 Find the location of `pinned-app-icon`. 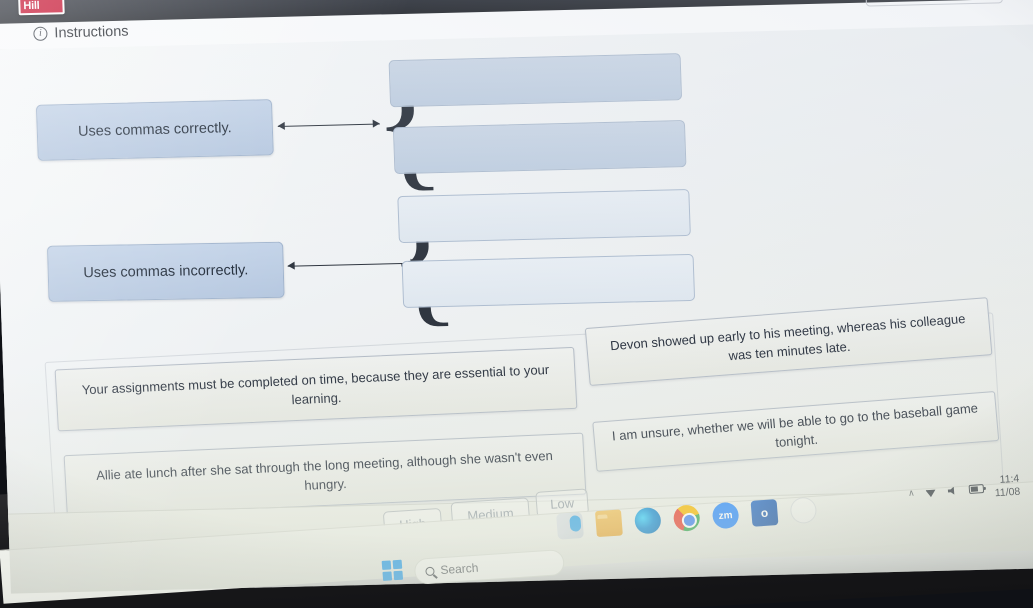

pinned-app-icon is located at coordinates (803, 510).